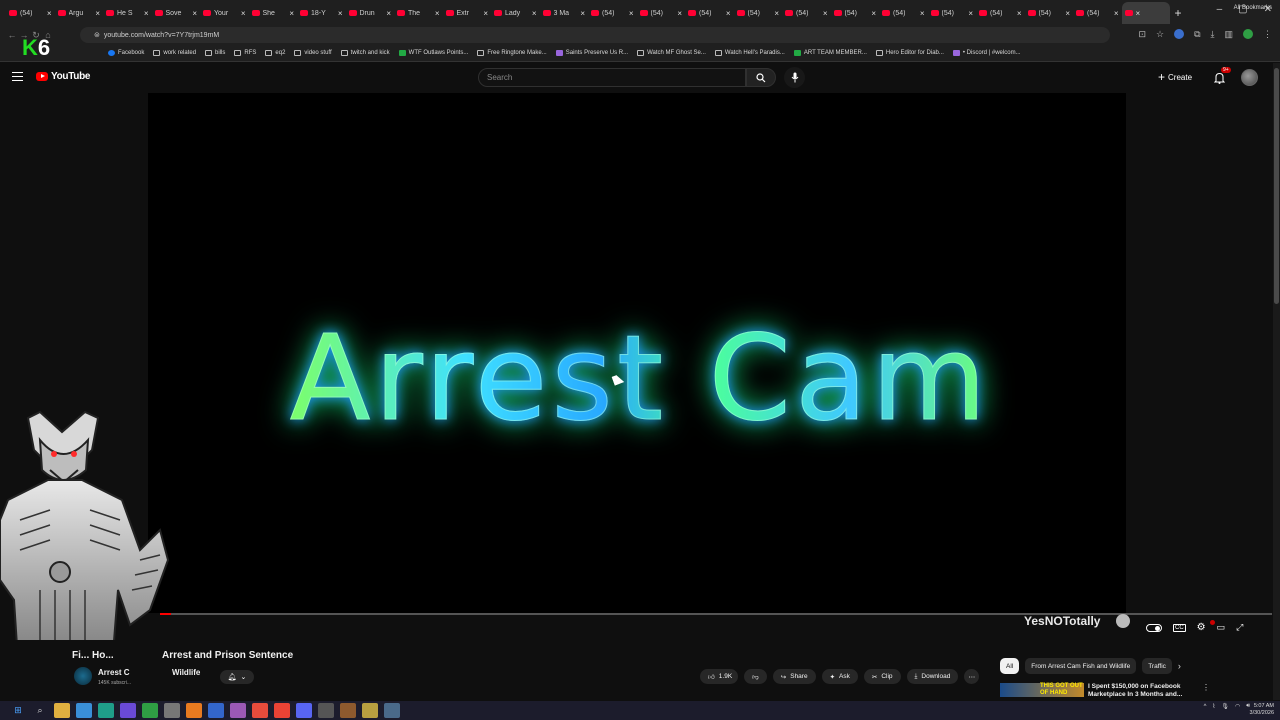 The image size is (1280, 720). What do you see at coordinates (1267, 34) in the screenshot?
I see `browser-menu-icon: ⋮` at bounding box center [1267, 34].